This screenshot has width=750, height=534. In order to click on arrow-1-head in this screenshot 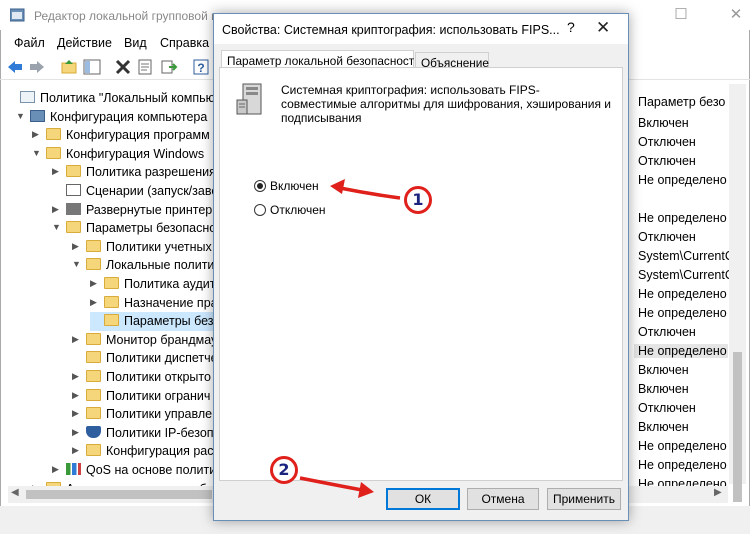, I will do `click(337, 186)`.